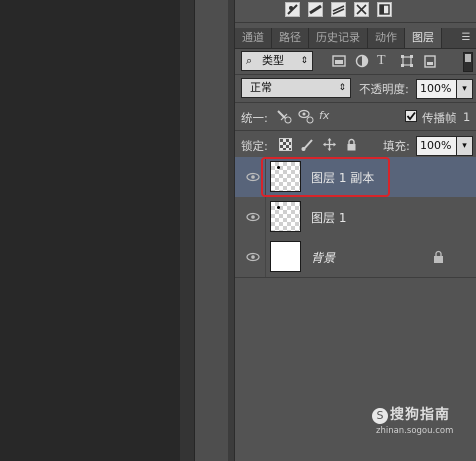 The width and height of the screenshot is (476, 461). Describe the element at coordinates (384, 9) in the screenshot. I see `posterize-icon` at that location.